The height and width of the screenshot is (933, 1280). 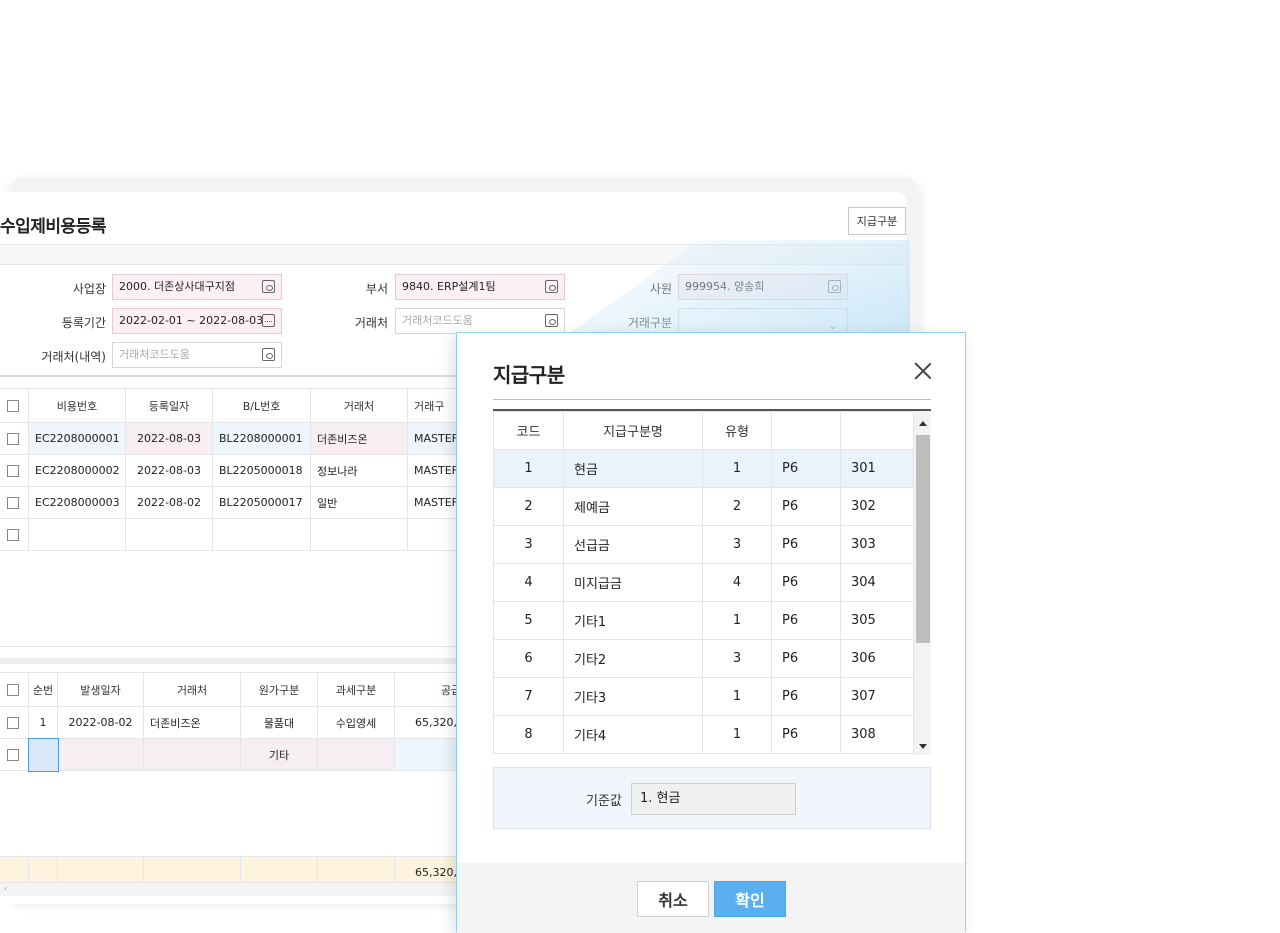 I want to click on grid-cell: 수입영세, so click(x=356, y=722).